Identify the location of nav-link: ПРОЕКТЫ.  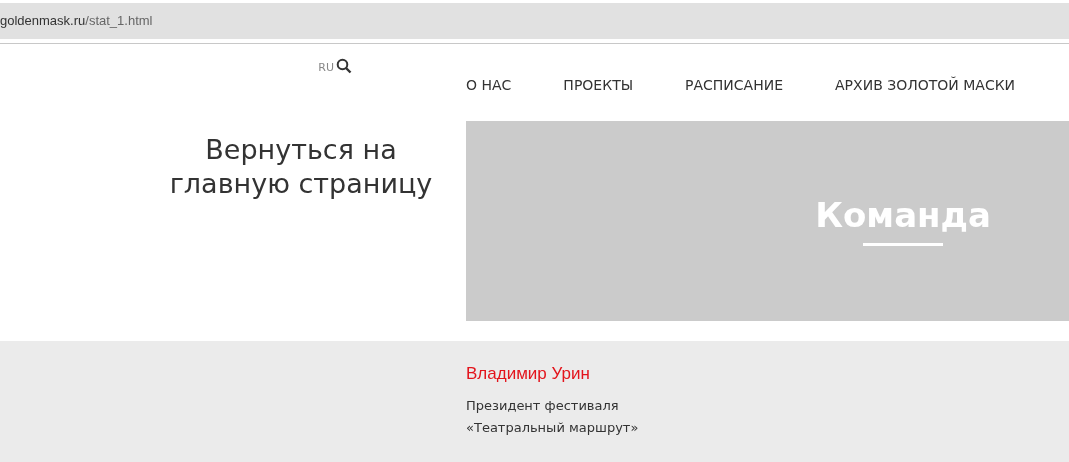
(598, 85).